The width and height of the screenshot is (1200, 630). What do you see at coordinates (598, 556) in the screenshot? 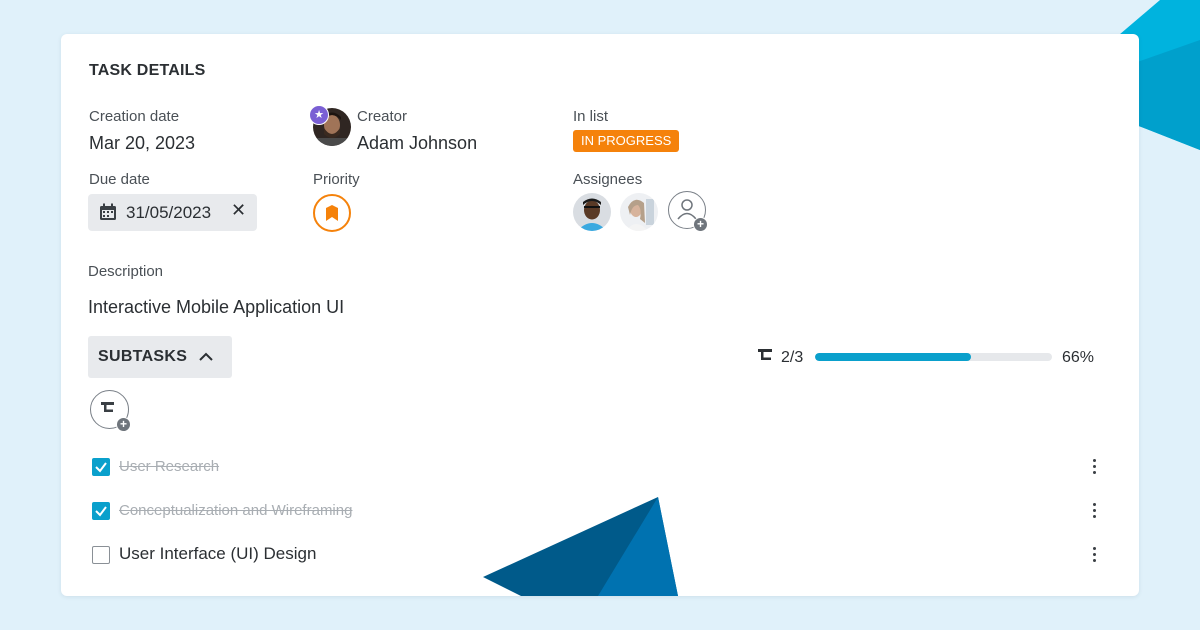
I see `subtask-row: User Interface (UI) Design` at bounding box center [598, 556].